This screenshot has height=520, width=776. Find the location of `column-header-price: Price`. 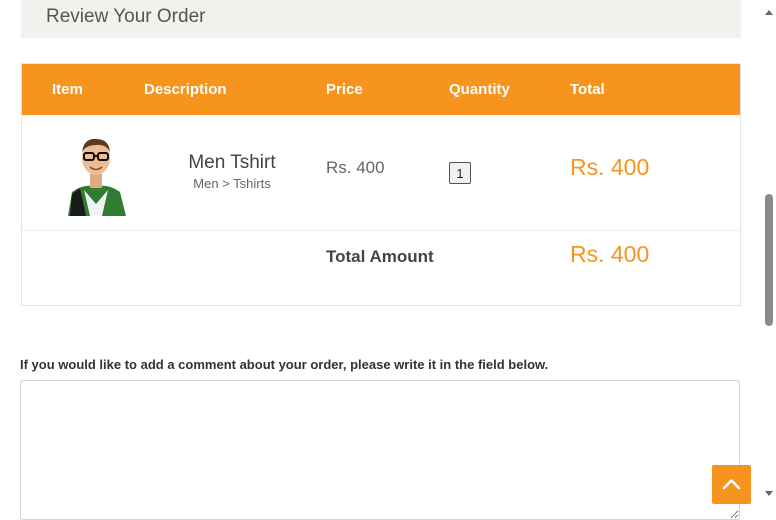

column-header-price: Price is located at coordinates (344, 89).